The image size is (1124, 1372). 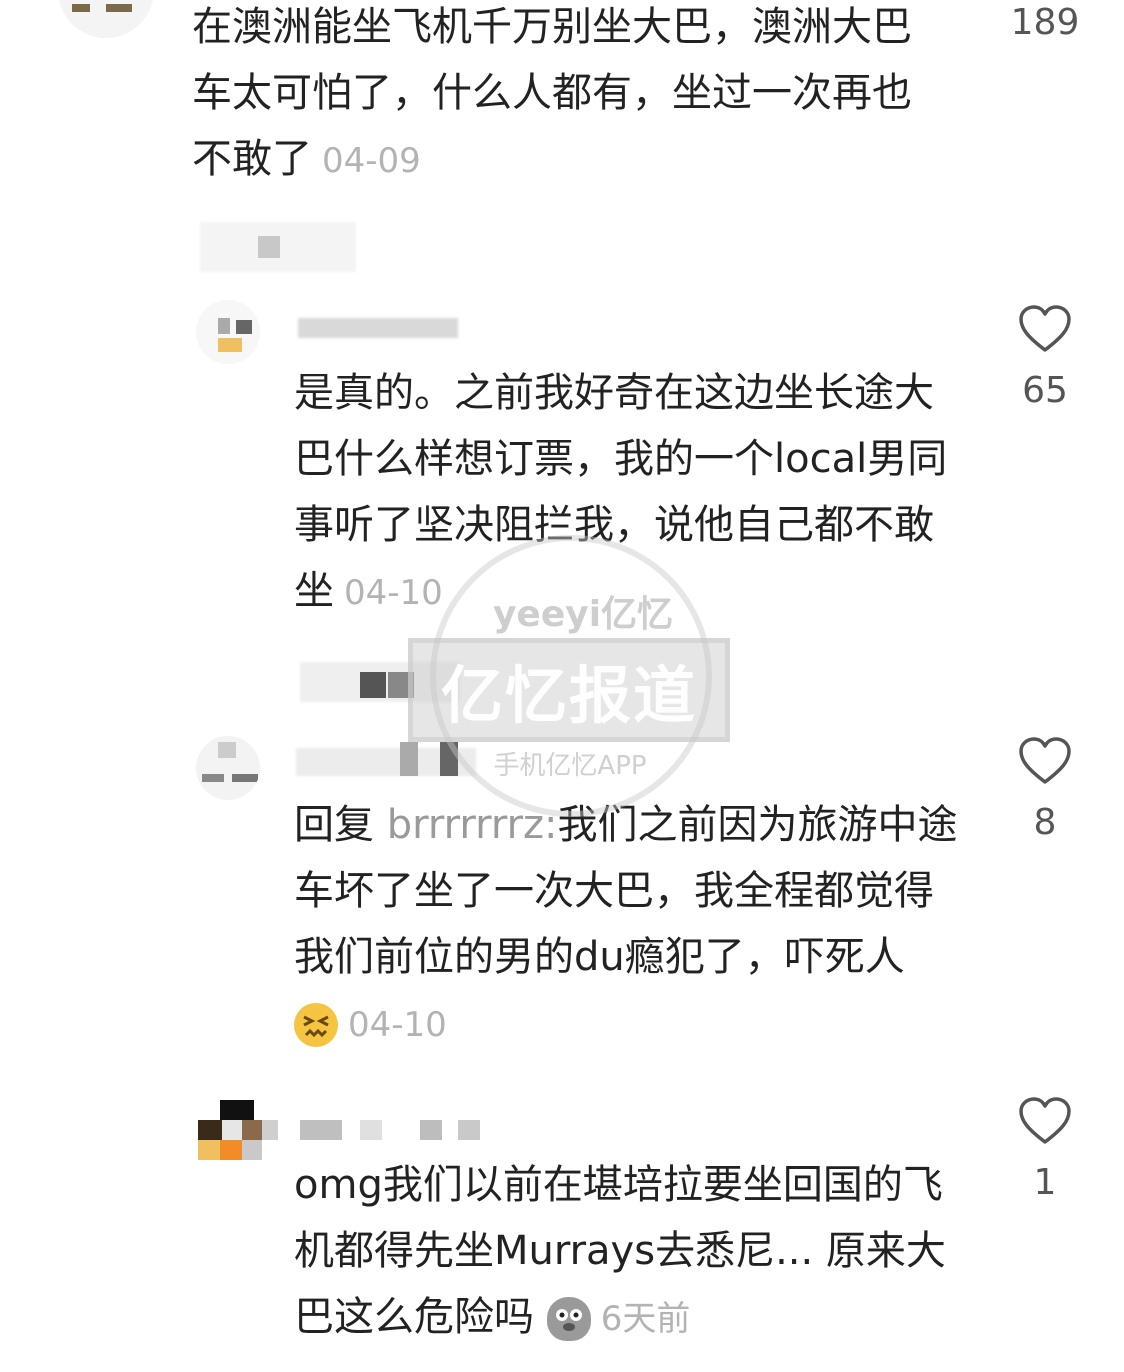 I want to click on comment-date: 6天前, so click(x=645, y=1319).